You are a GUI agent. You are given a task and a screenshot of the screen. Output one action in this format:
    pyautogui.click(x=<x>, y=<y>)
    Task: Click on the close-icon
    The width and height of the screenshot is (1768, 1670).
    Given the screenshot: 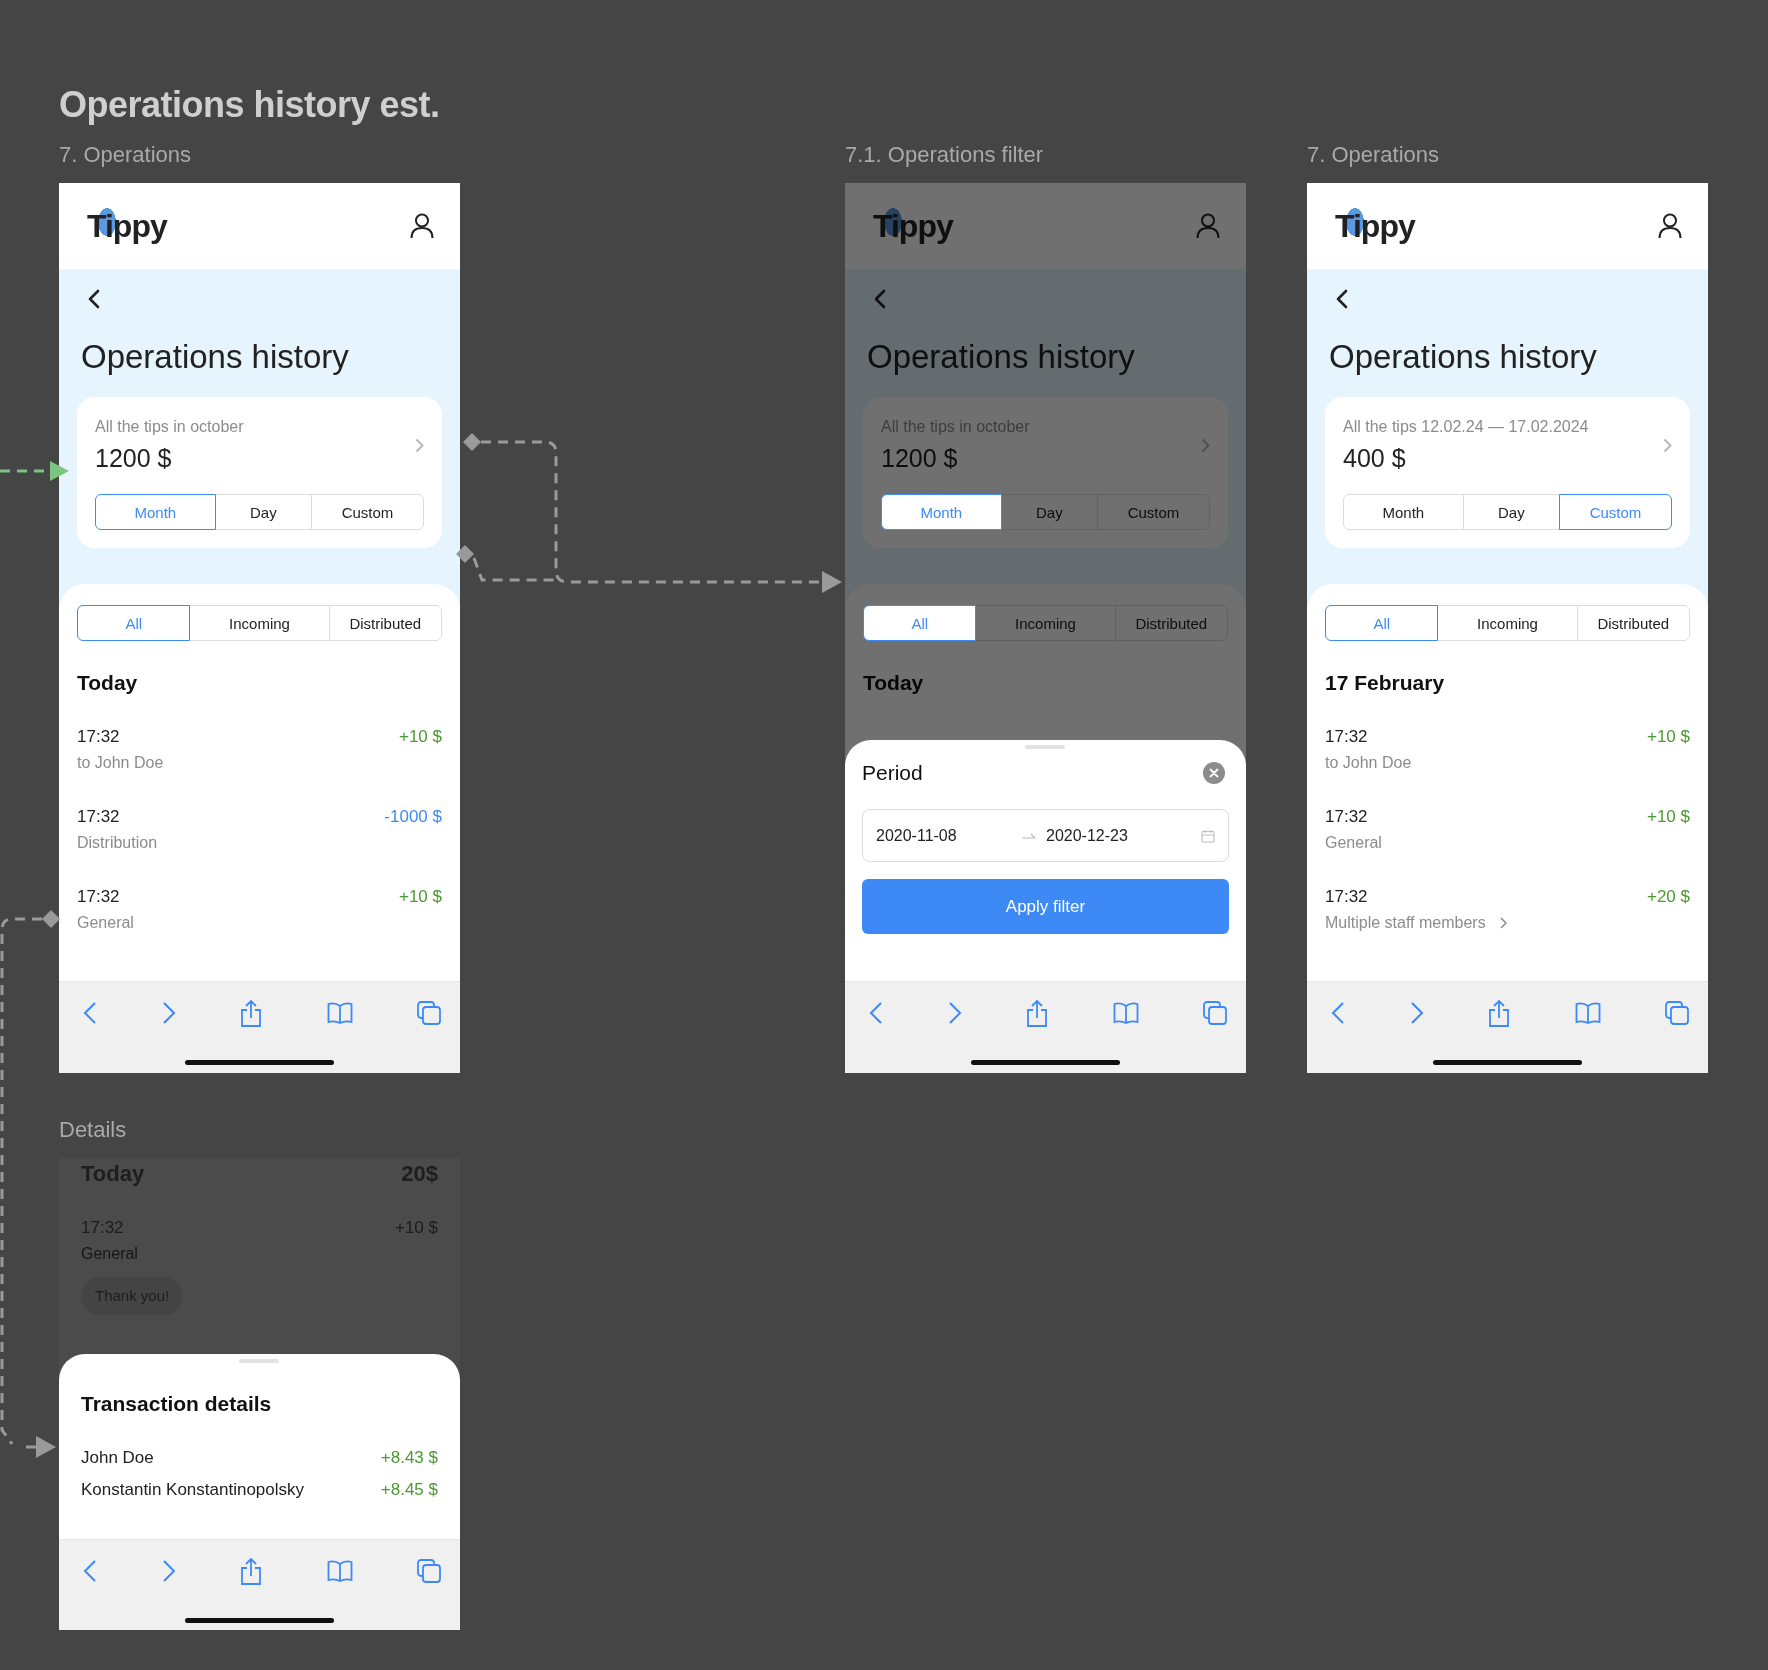 What is the action you would take?
    pyautogui.click(x=1214, y=773)
    